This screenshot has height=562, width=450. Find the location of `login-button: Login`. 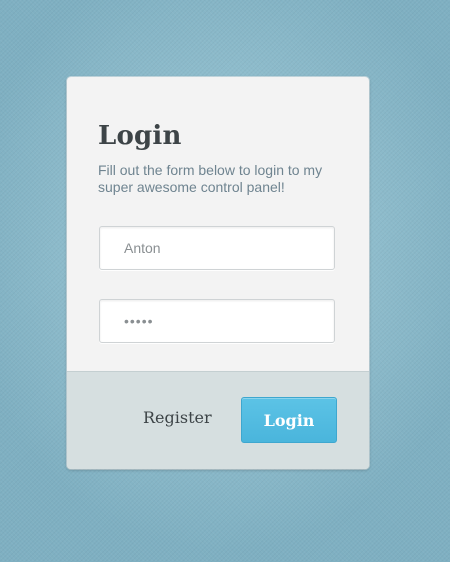

login-button: Login is located at coordinates (289, 420).